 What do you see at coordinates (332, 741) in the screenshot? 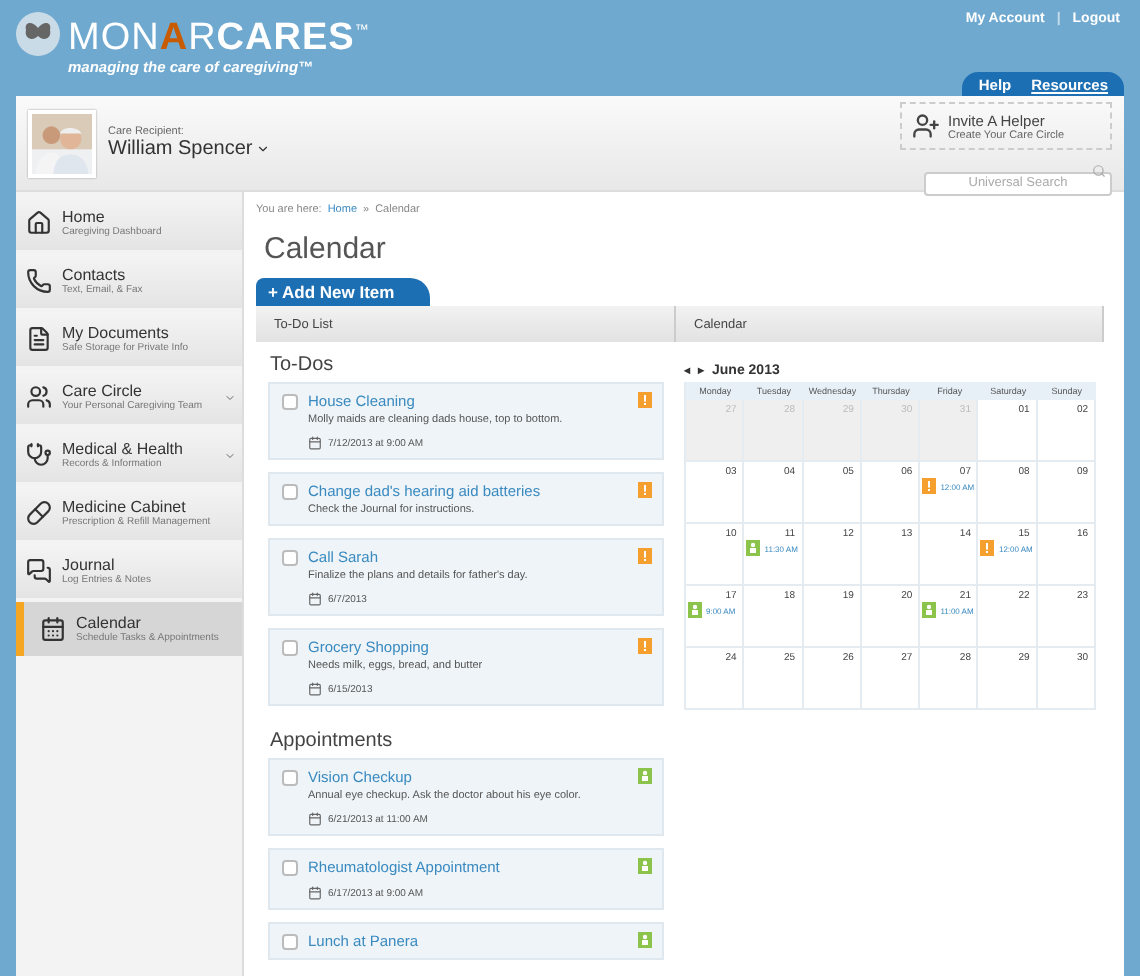
I see `section-title: Appointments` at bounding box center [332, 741].